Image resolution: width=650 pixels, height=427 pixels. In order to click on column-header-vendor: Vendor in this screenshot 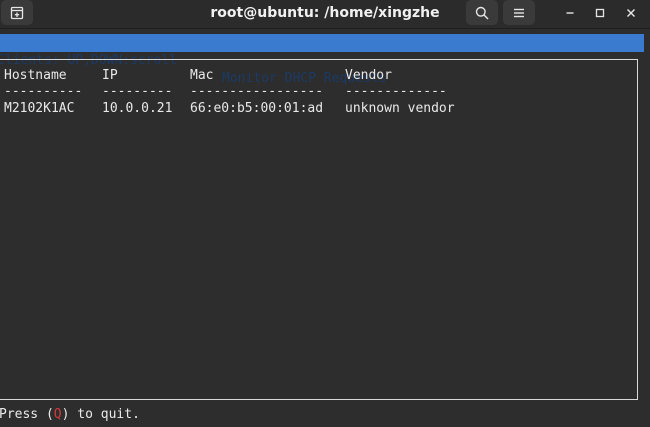, I will do `click(368, 75)`.